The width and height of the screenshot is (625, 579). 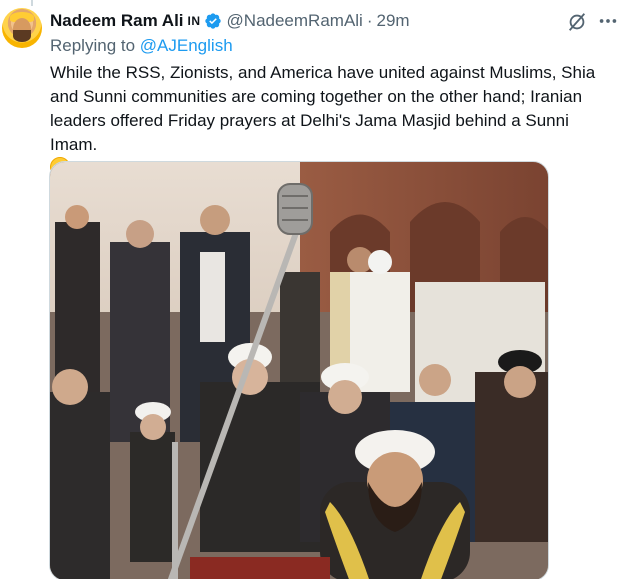 I want to click on replying-prefix: Replying to, so click(x=93, y=45).